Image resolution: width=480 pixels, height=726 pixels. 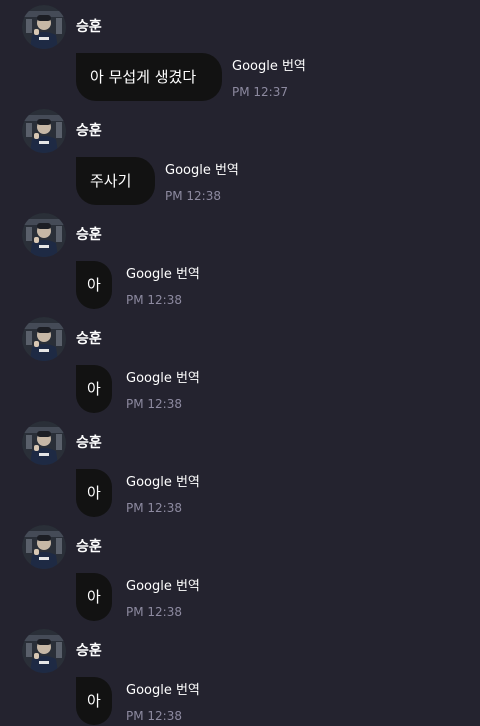 I want to click on chat-message: 승훈주사기 Google 번역 PM 12:38, so click(x=240, y=161).